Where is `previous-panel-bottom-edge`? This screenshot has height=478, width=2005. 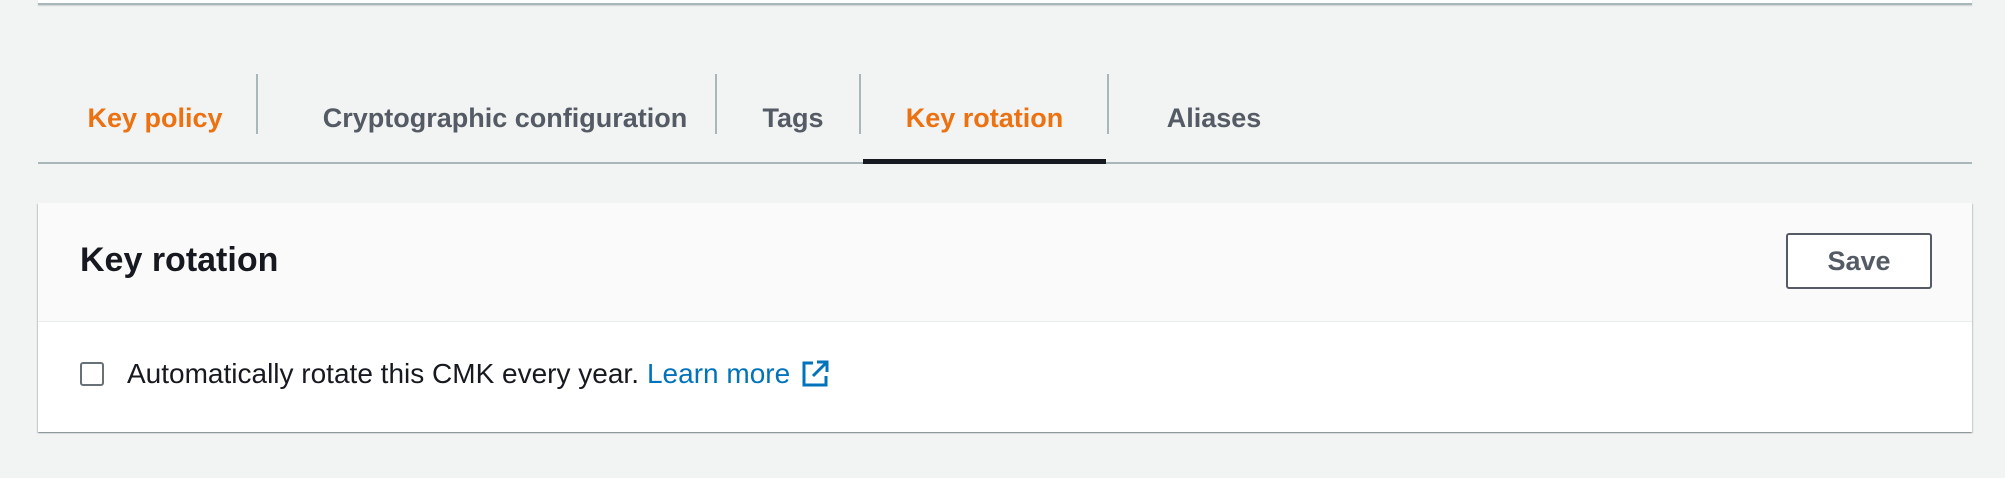 previous-panel-bottom-edge is located at coordinates (1005, 2).